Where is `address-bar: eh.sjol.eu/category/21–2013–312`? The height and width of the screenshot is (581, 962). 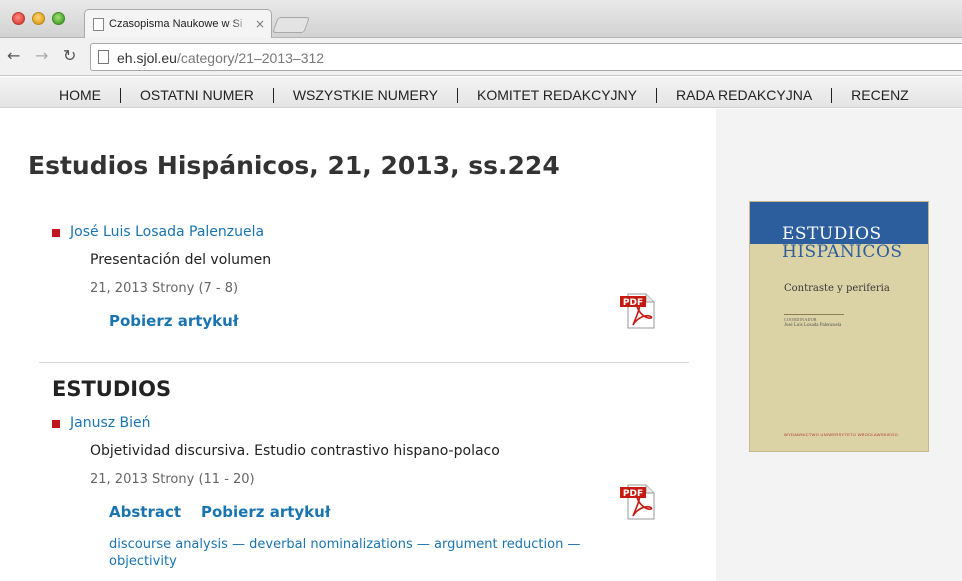 address-bar: eh.sjol.eu/category/21–2013–312 is located at coordinates (526, 57).